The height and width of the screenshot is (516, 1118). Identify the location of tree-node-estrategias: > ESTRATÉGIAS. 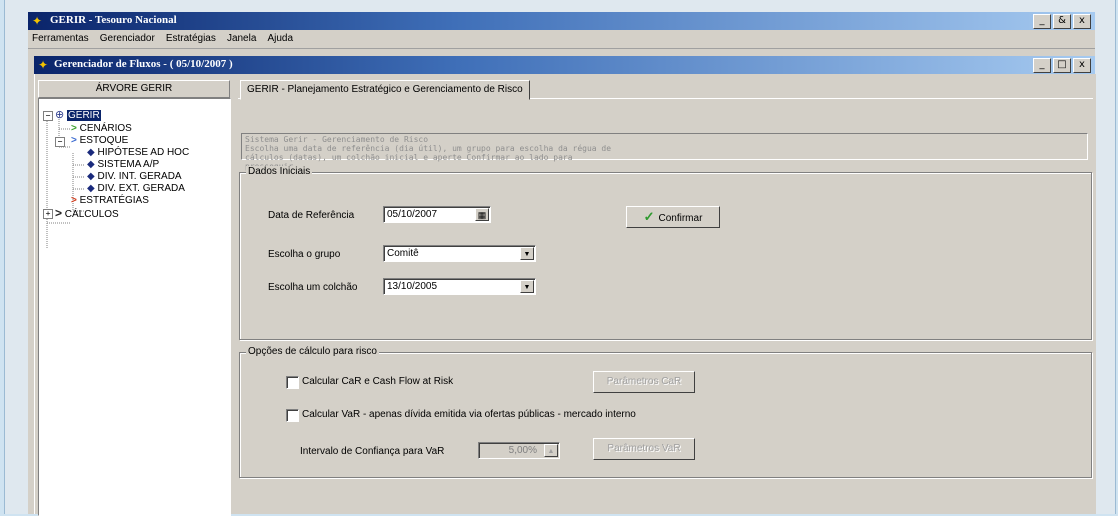
(110, 201).